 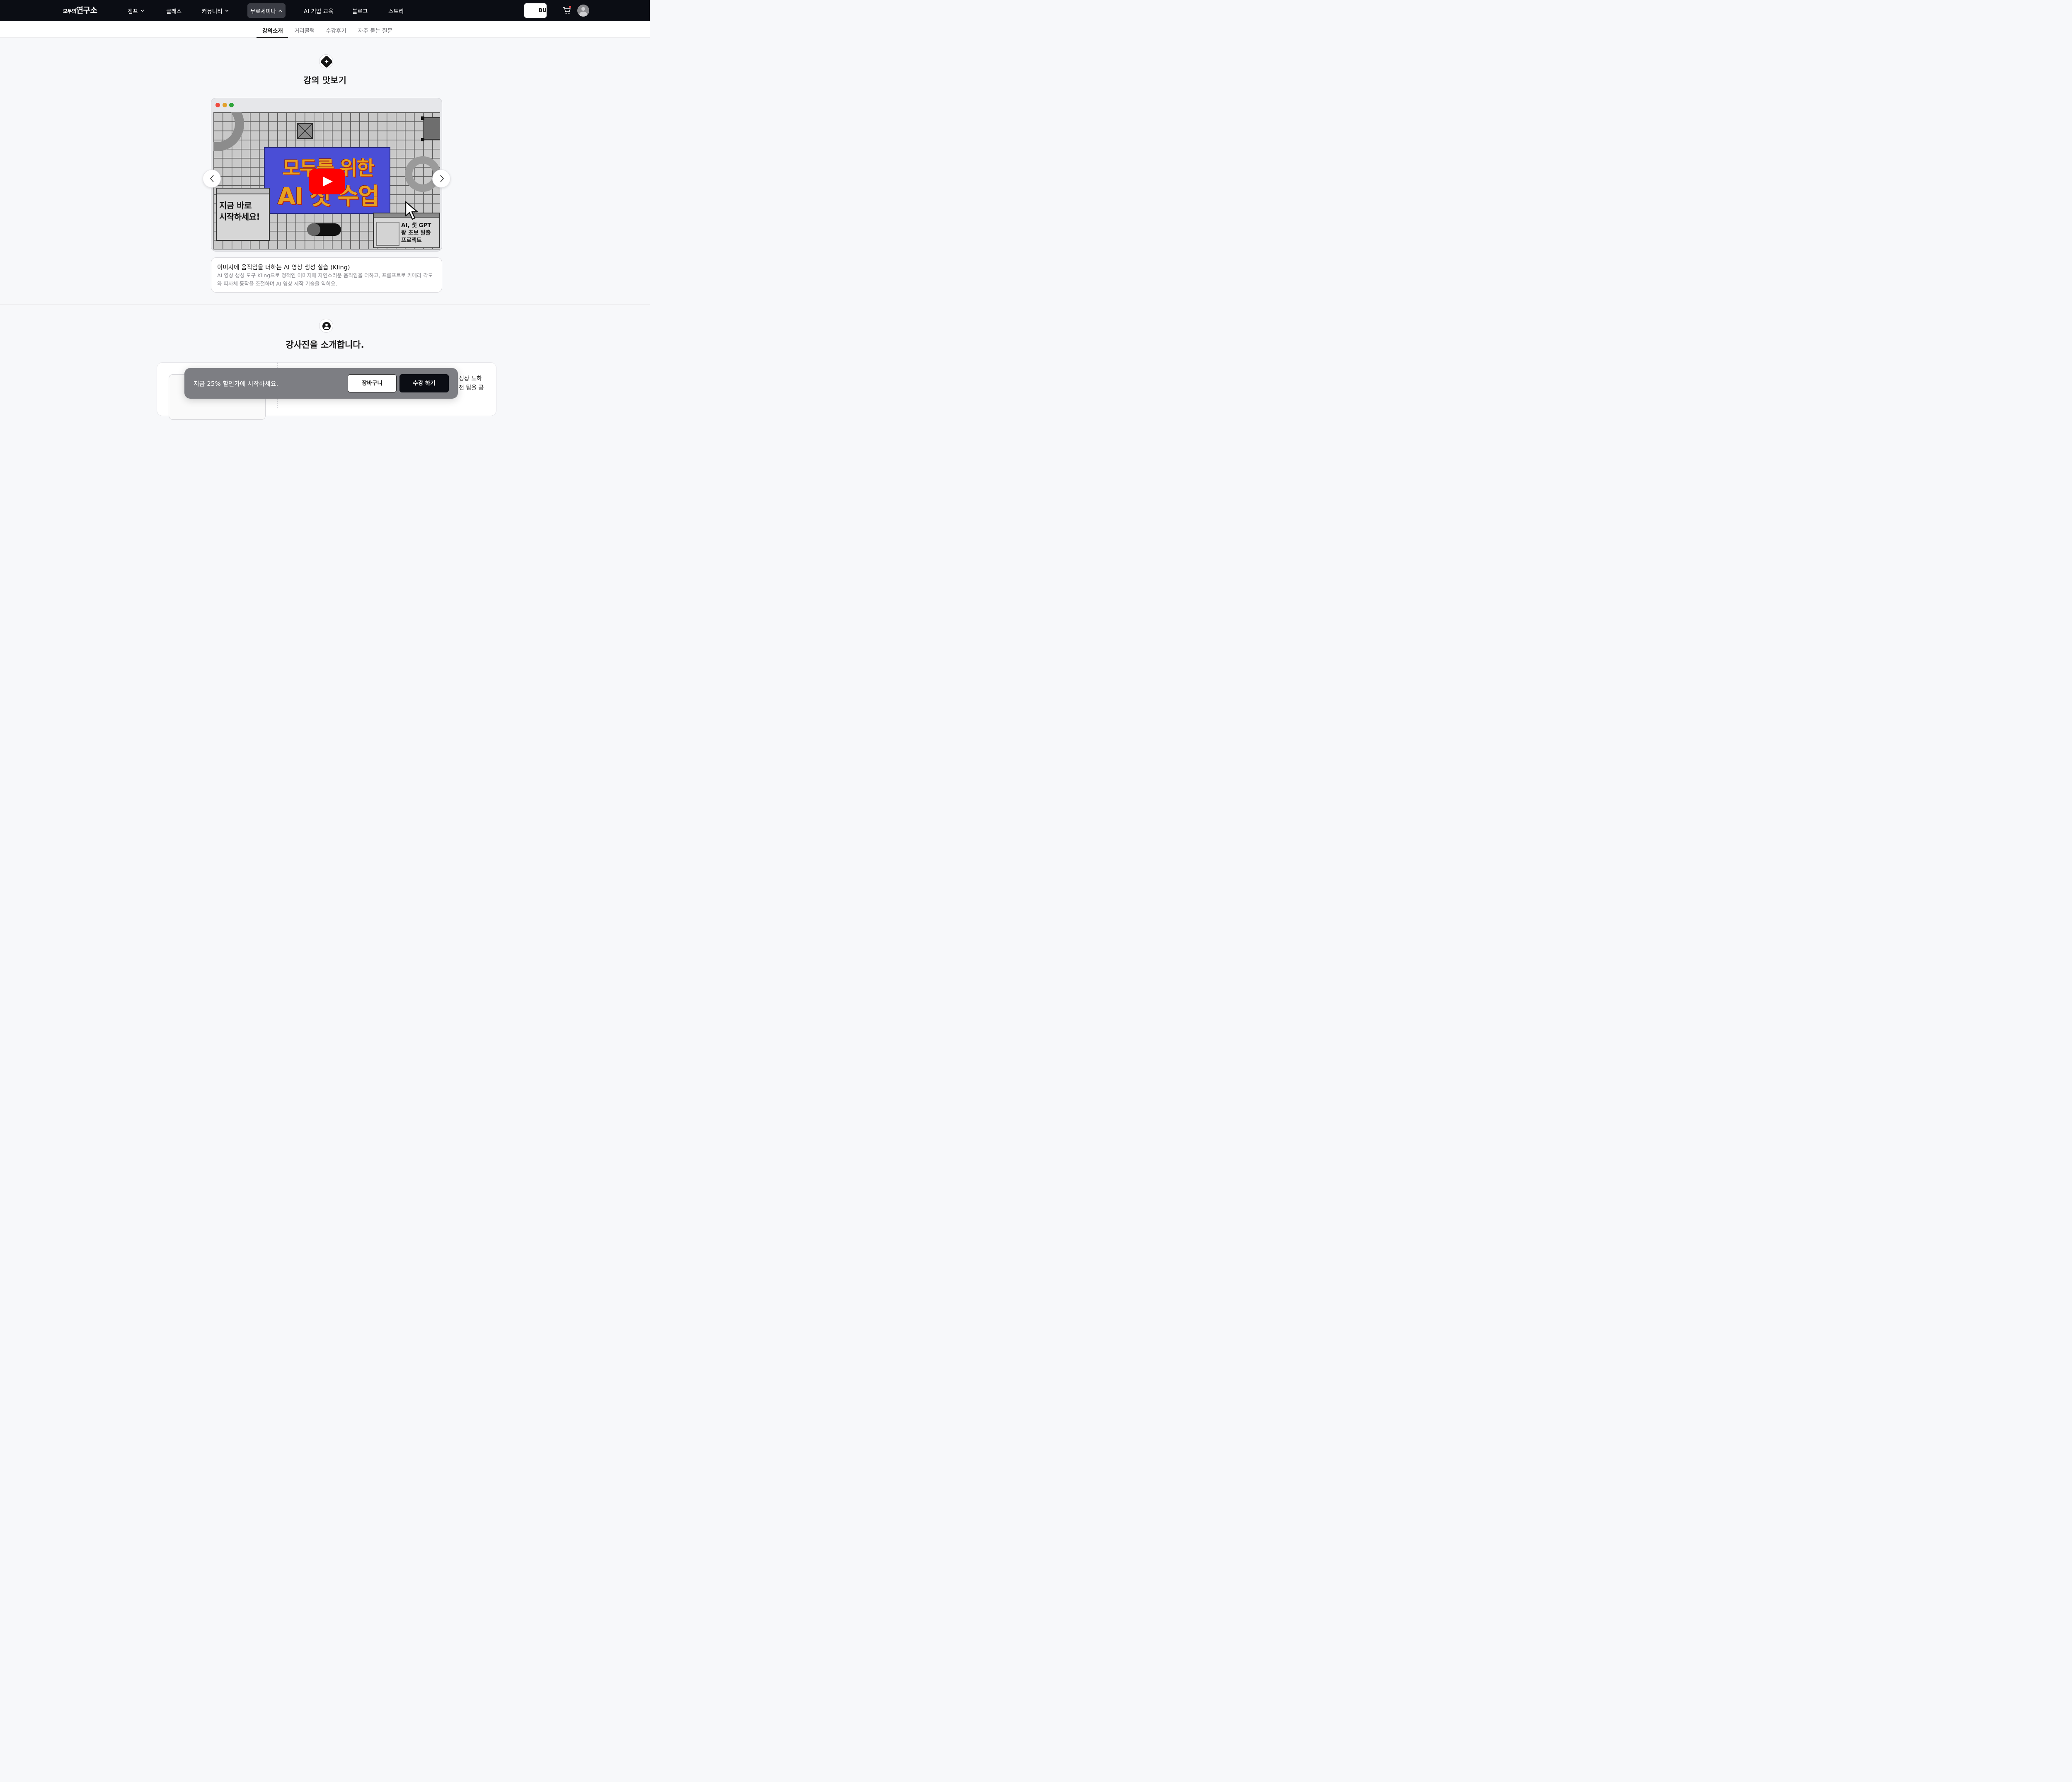 I want to click on promo-message: 지금 25% 할인가에 시작하세요., so click(x=236, y=383).